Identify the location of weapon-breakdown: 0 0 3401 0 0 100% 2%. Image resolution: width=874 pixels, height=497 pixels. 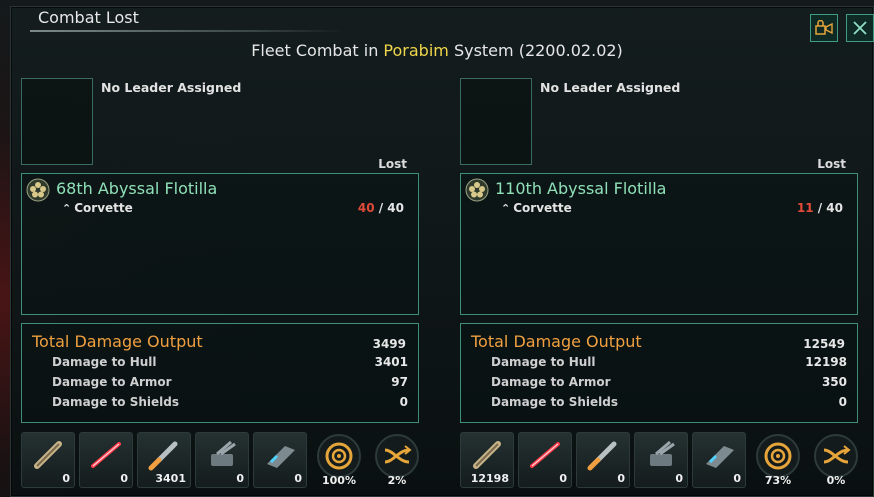
(220, 460).